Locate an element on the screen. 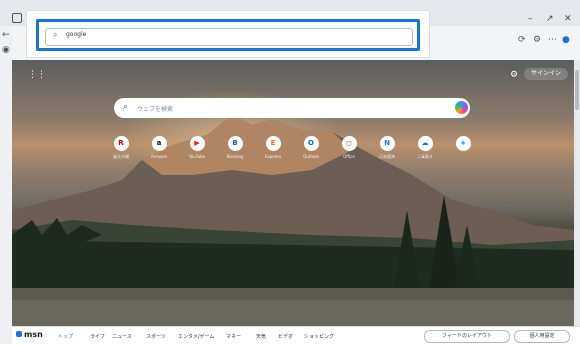 This screenshot has height=345, width=580. search-placeholder: ウェブを検索 is located at coordinates (155, 108).